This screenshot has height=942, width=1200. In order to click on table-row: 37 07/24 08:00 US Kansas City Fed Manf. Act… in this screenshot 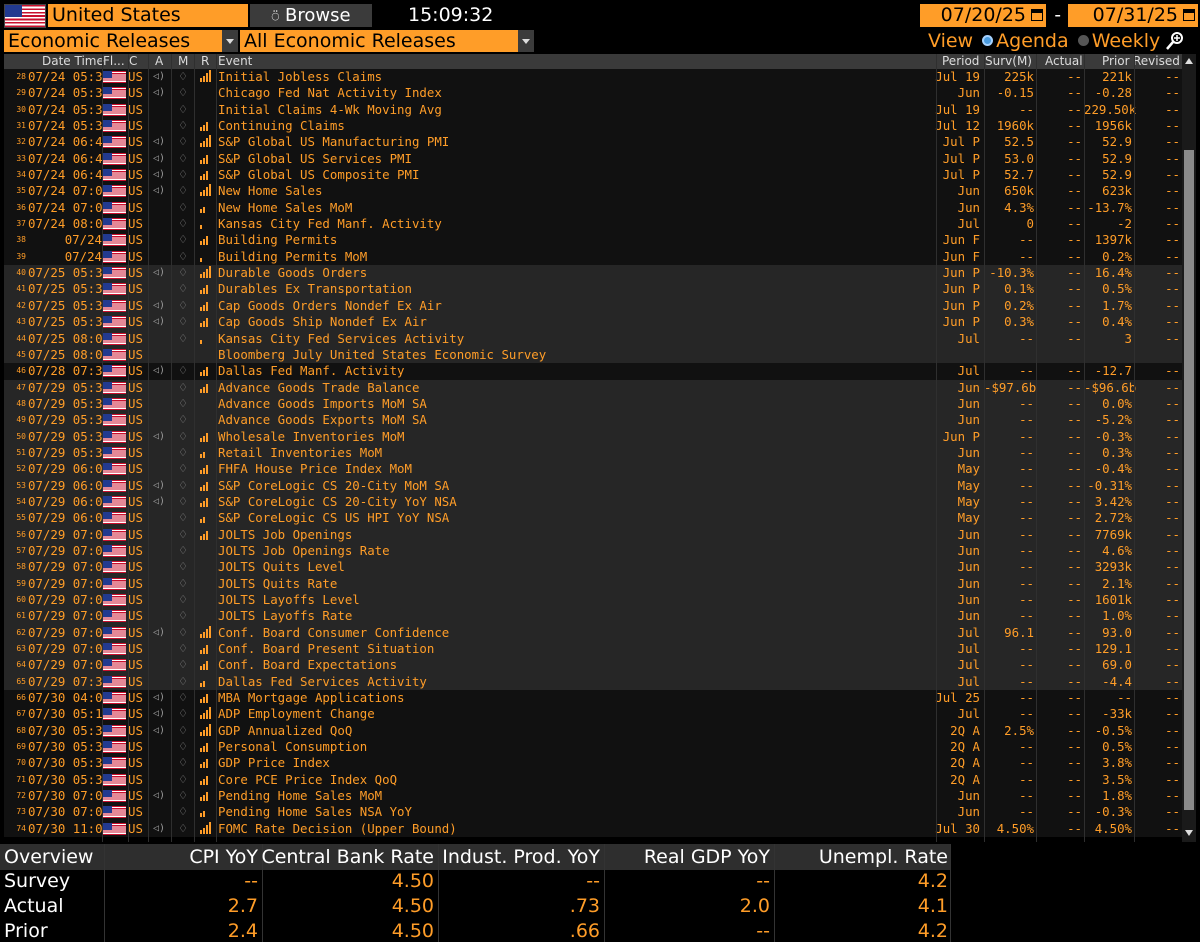, I will do `click(593, 224)`.